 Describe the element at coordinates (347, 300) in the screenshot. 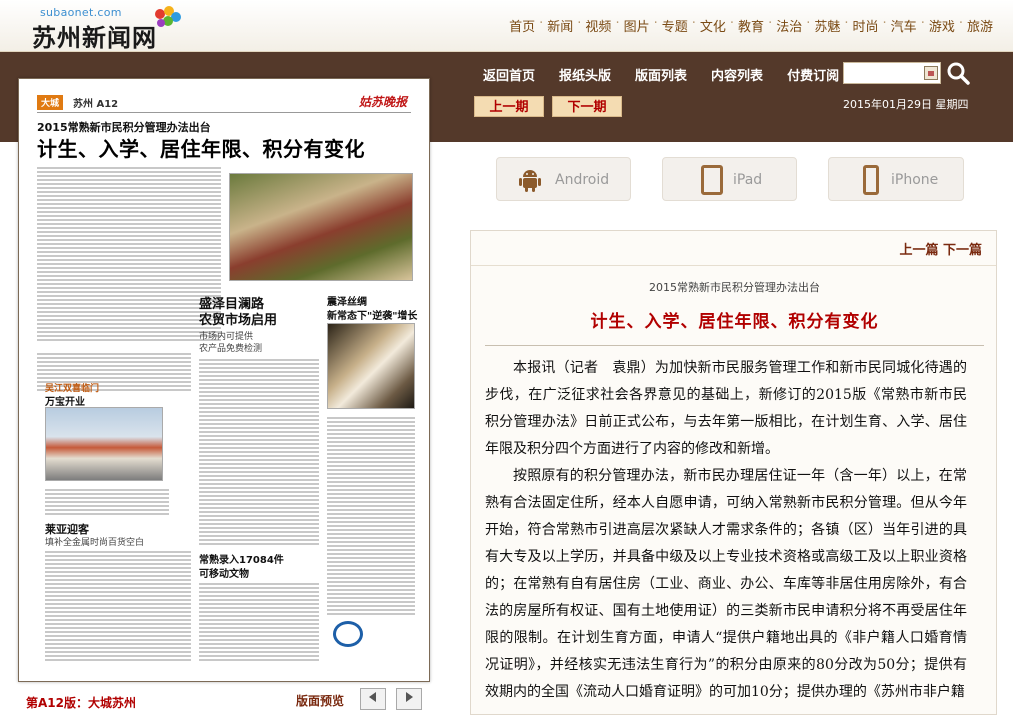

I see `story-title: 震泽丝绸` at that location.